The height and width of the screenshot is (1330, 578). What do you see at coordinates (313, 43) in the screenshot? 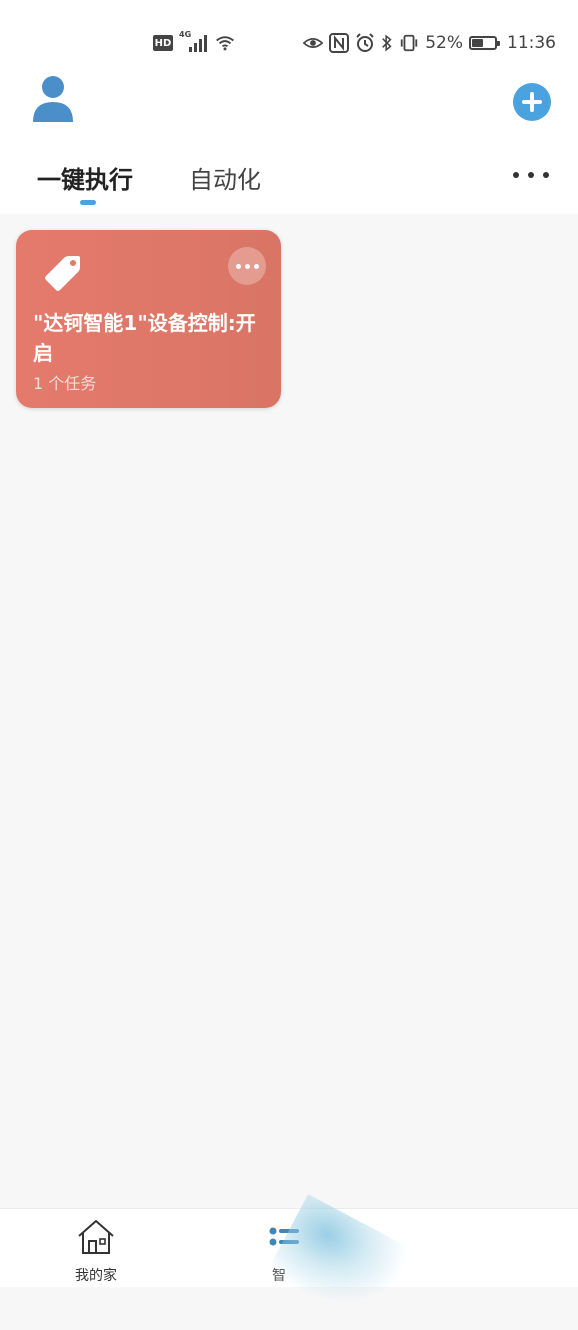
I see `eye-icon` at bounding box center [313, 43].